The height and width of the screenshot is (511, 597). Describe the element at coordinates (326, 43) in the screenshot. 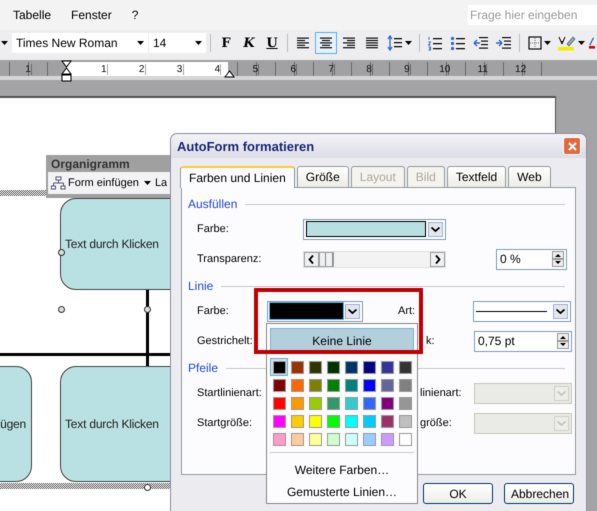

I see `align-center-button` at that location.